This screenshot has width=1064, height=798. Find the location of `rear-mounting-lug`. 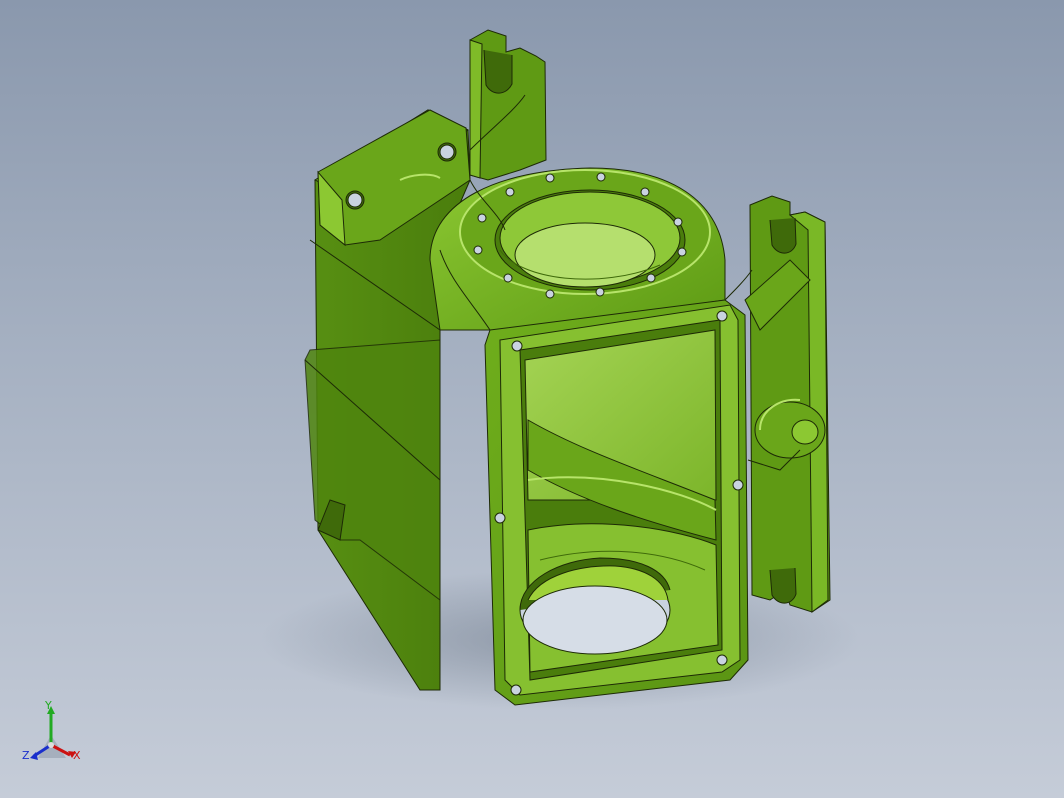

rear-mounting-lug is located at coordinates (508, 105).